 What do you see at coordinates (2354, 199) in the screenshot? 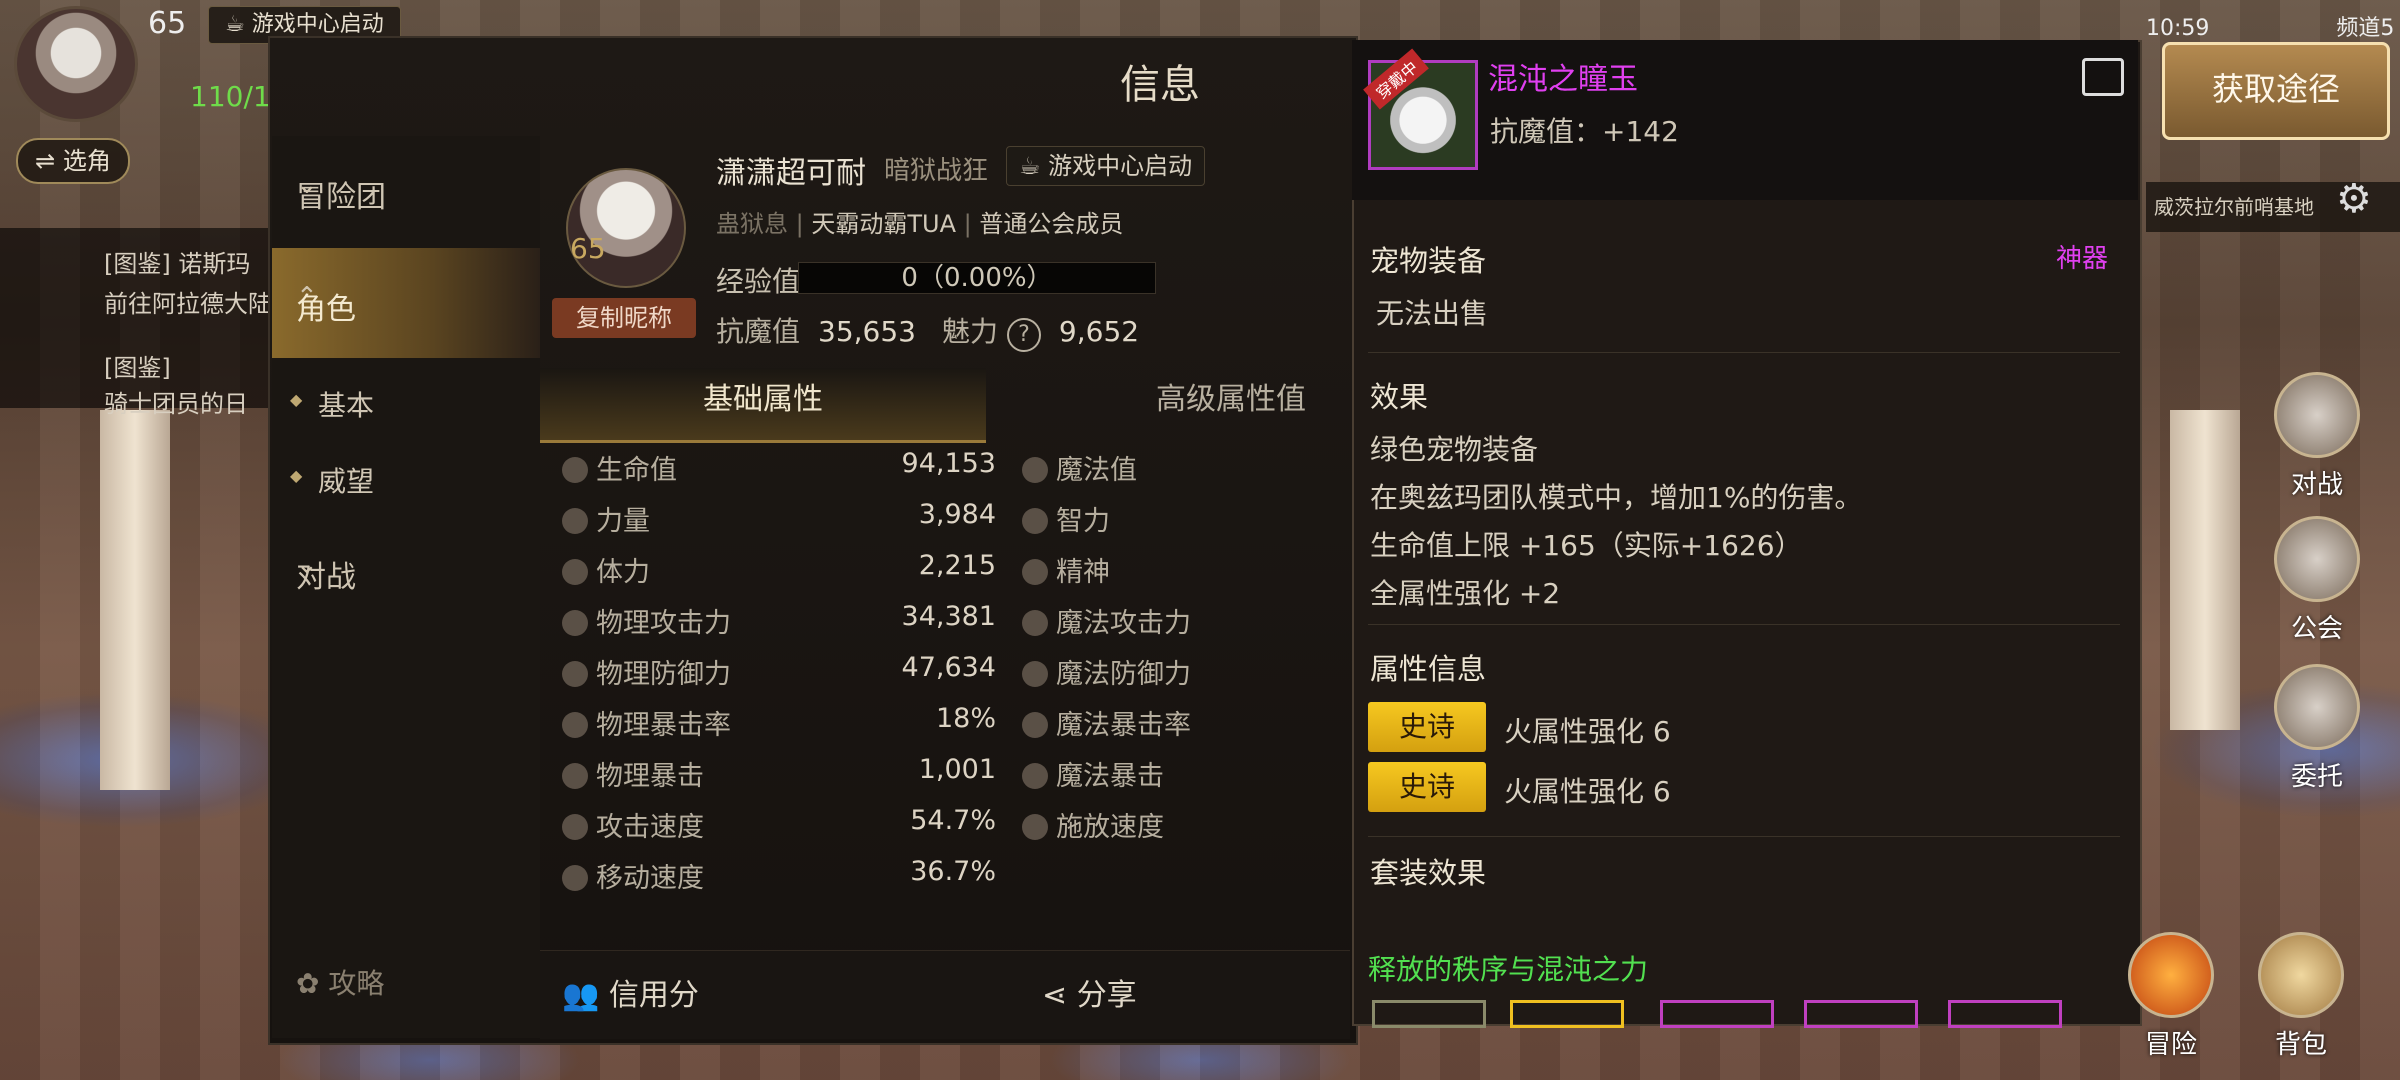
I see `gear-icon: ⚙` at bounding box center [2354, 199].